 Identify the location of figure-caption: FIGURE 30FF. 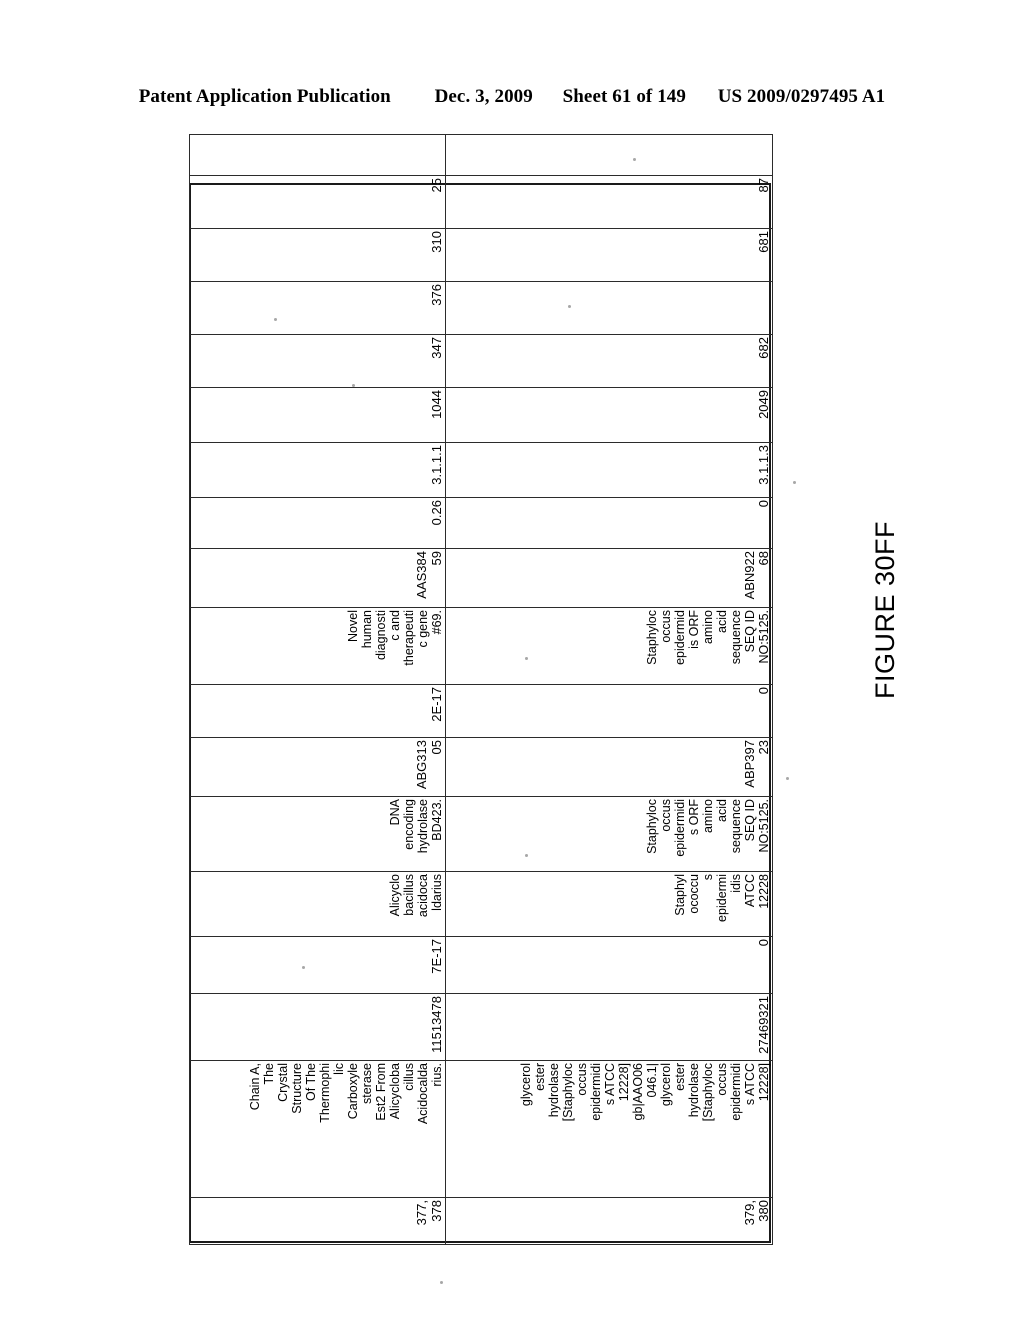
(885, 610).